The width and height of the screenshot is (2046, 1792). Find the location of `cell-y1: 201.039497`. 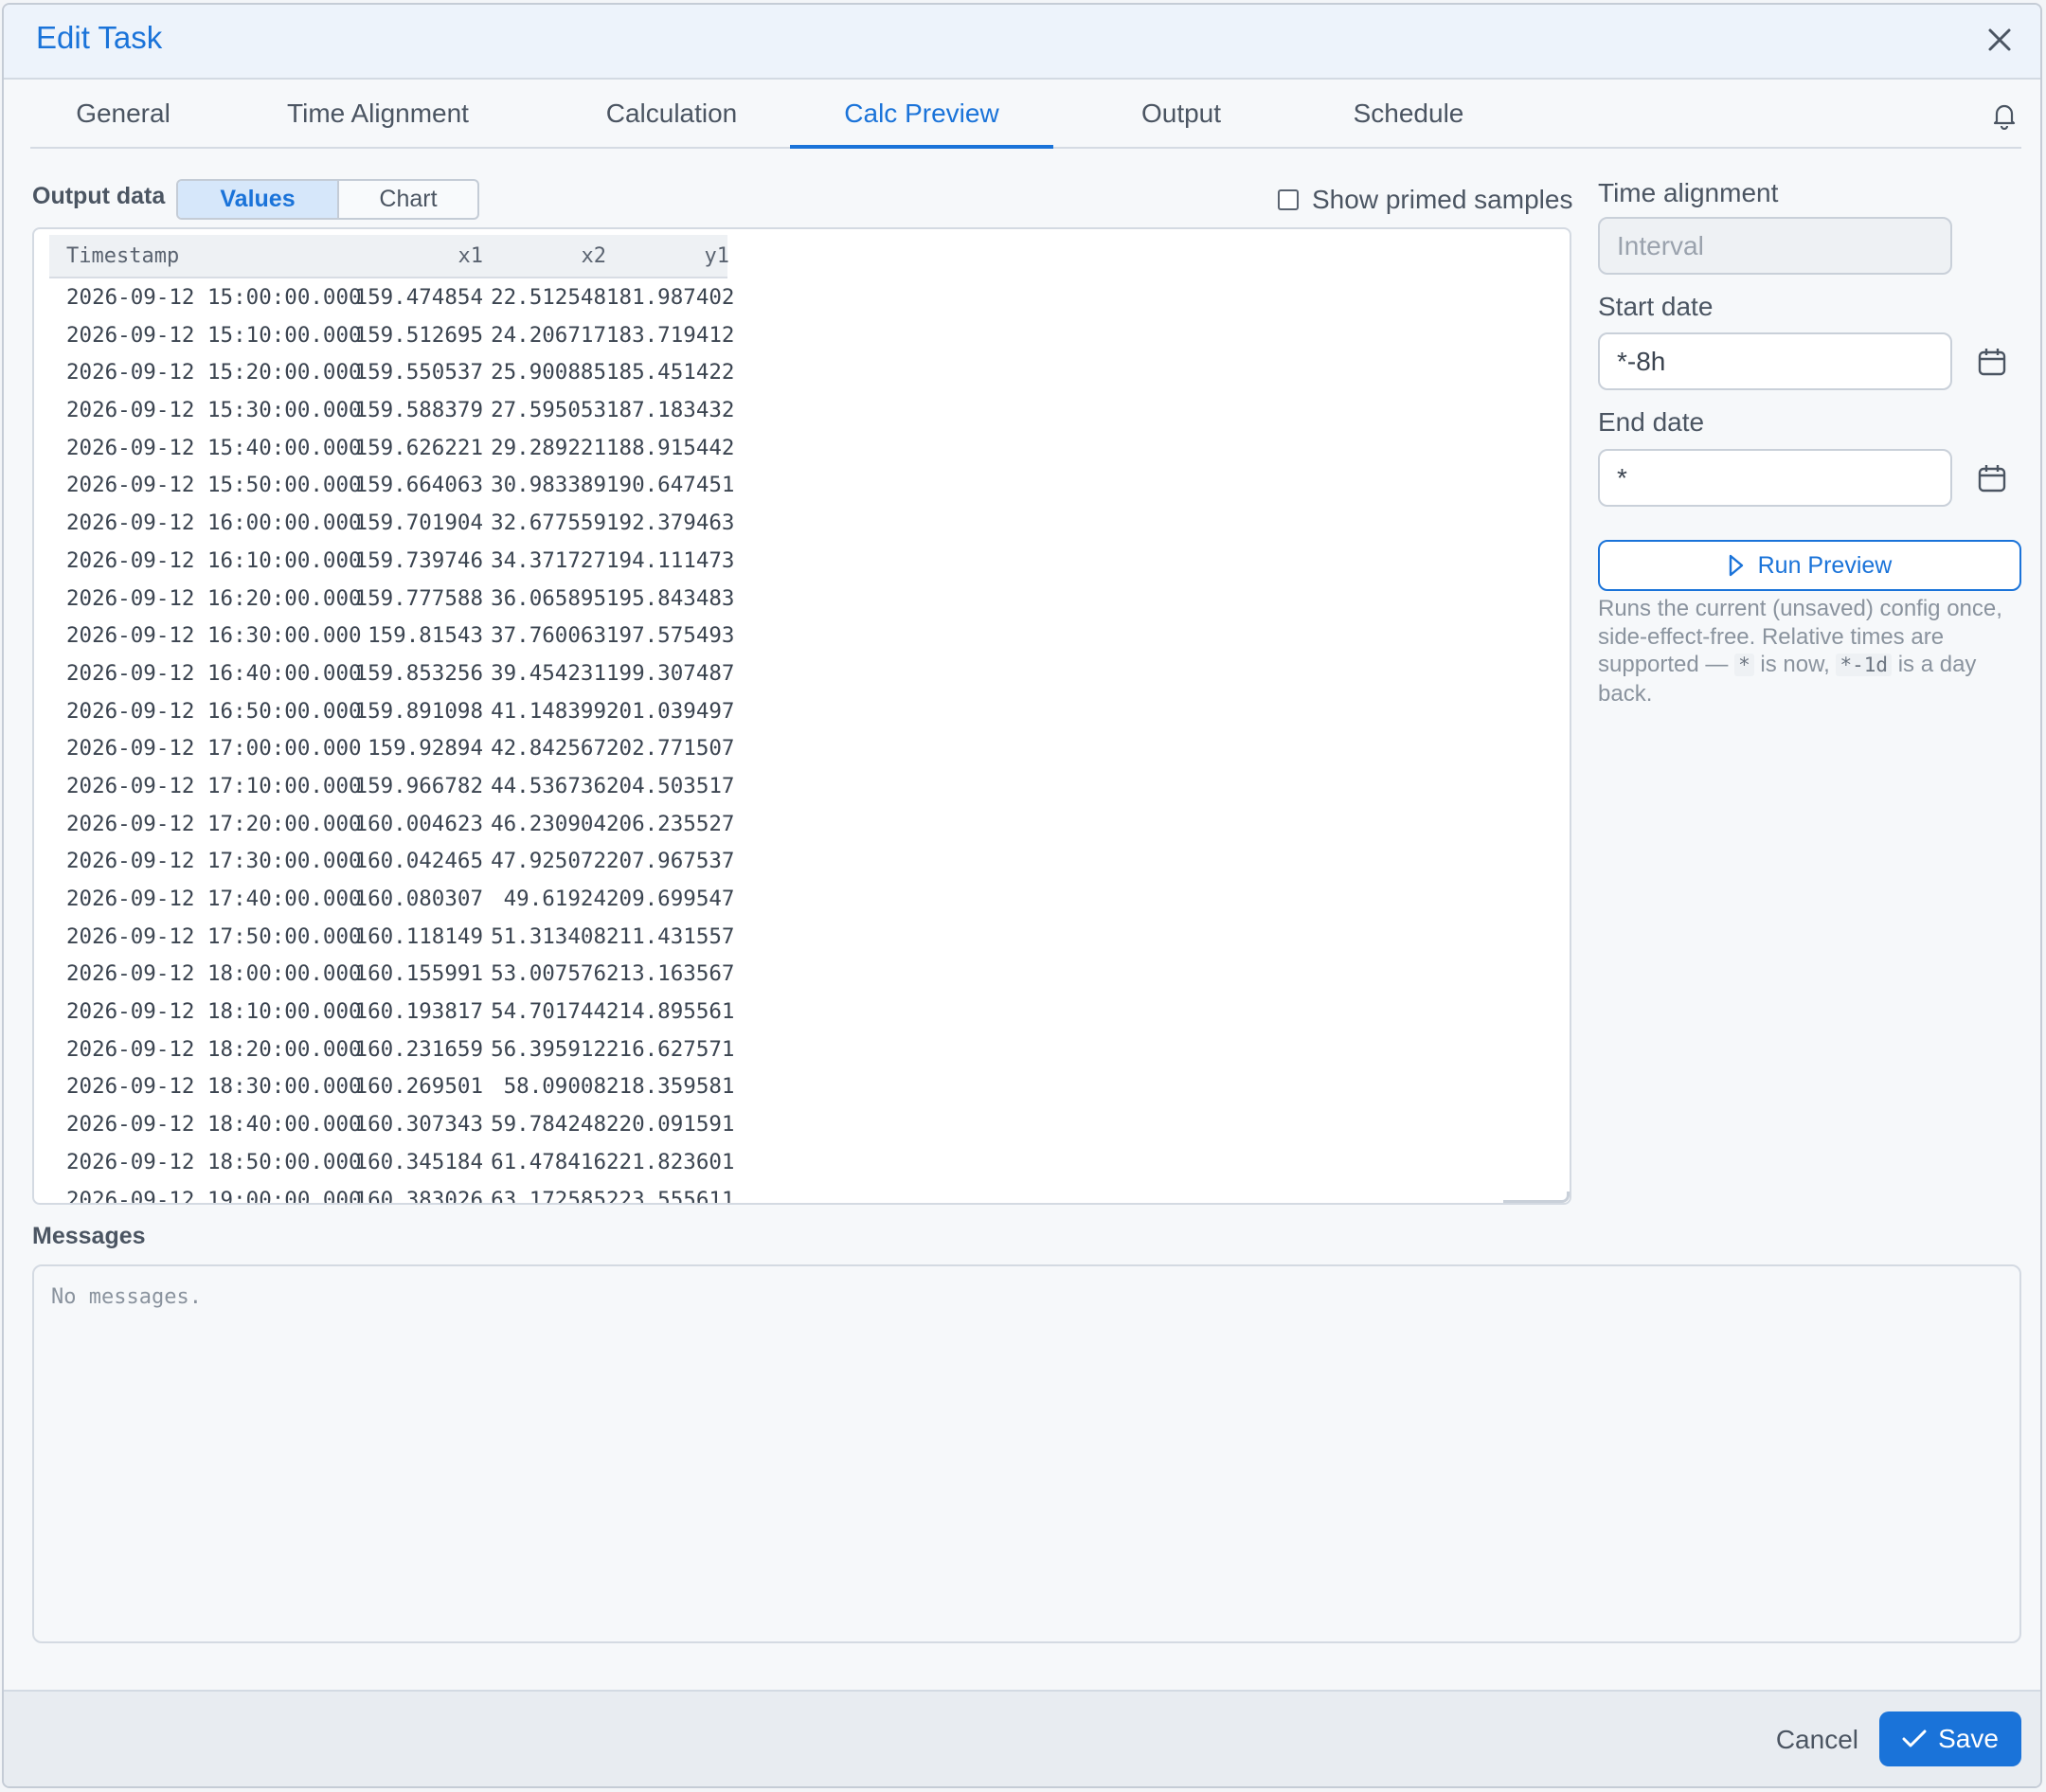

cell-y1: 201.039497 is located at coordinates (670, 711).